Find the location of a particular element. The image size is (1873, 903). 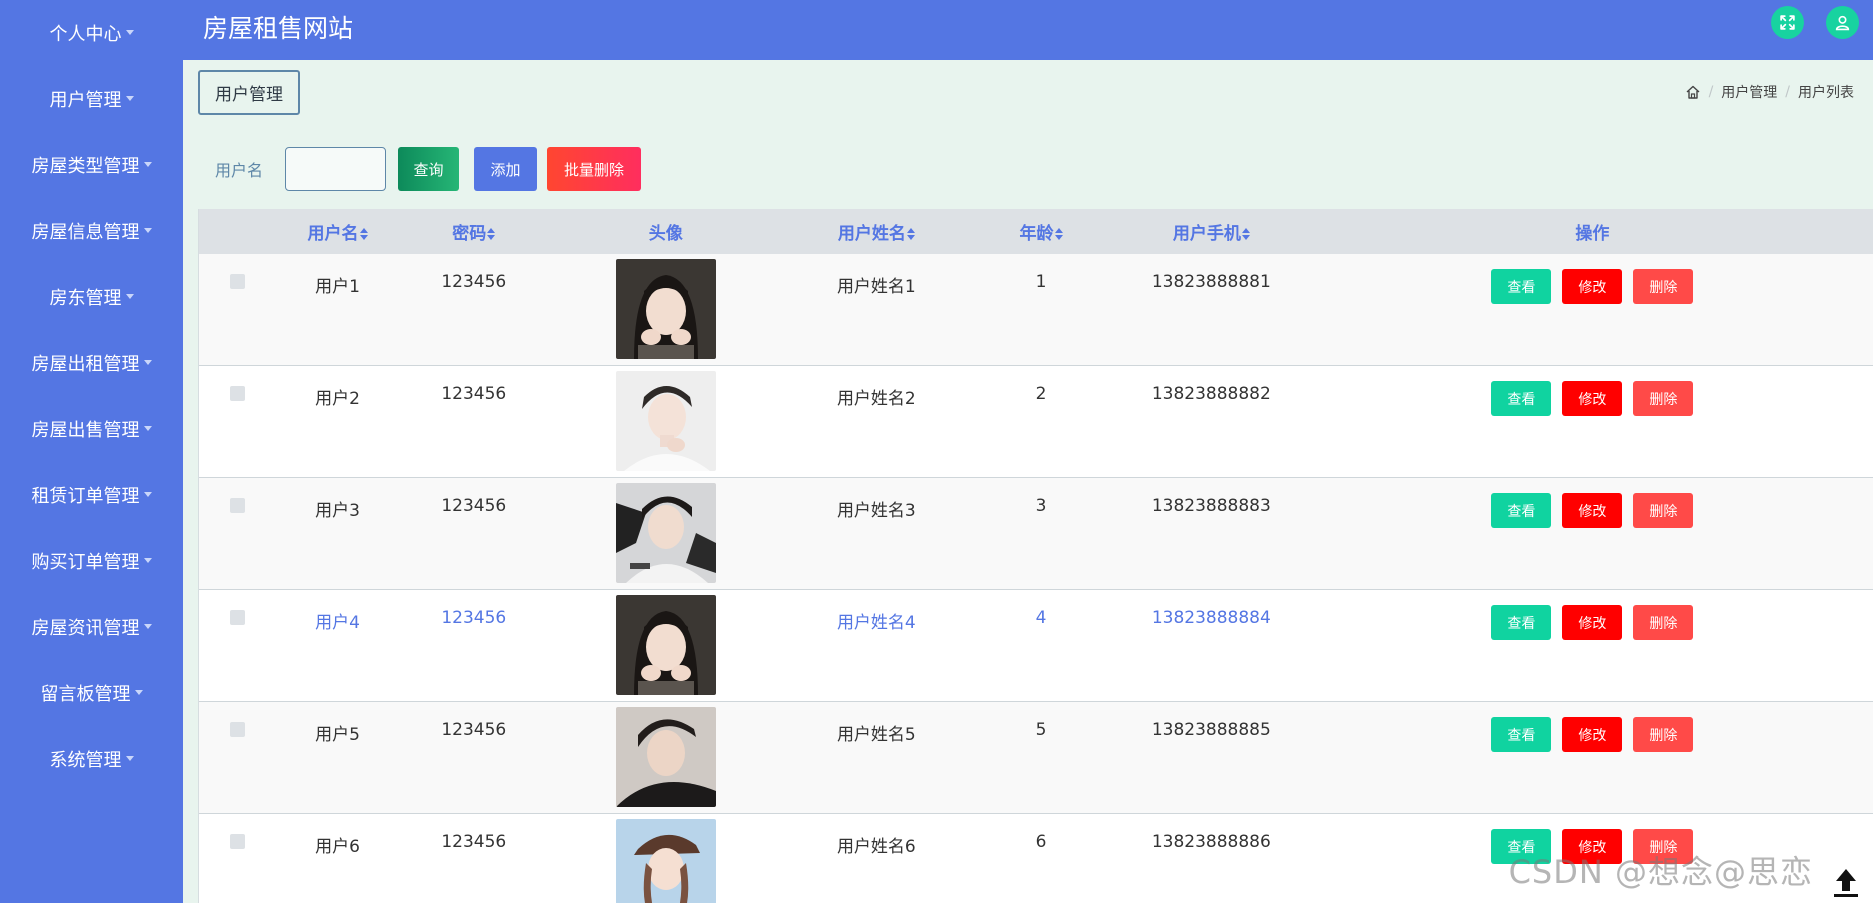

username-cell: 用户6 is located at coordinates (337, 847).